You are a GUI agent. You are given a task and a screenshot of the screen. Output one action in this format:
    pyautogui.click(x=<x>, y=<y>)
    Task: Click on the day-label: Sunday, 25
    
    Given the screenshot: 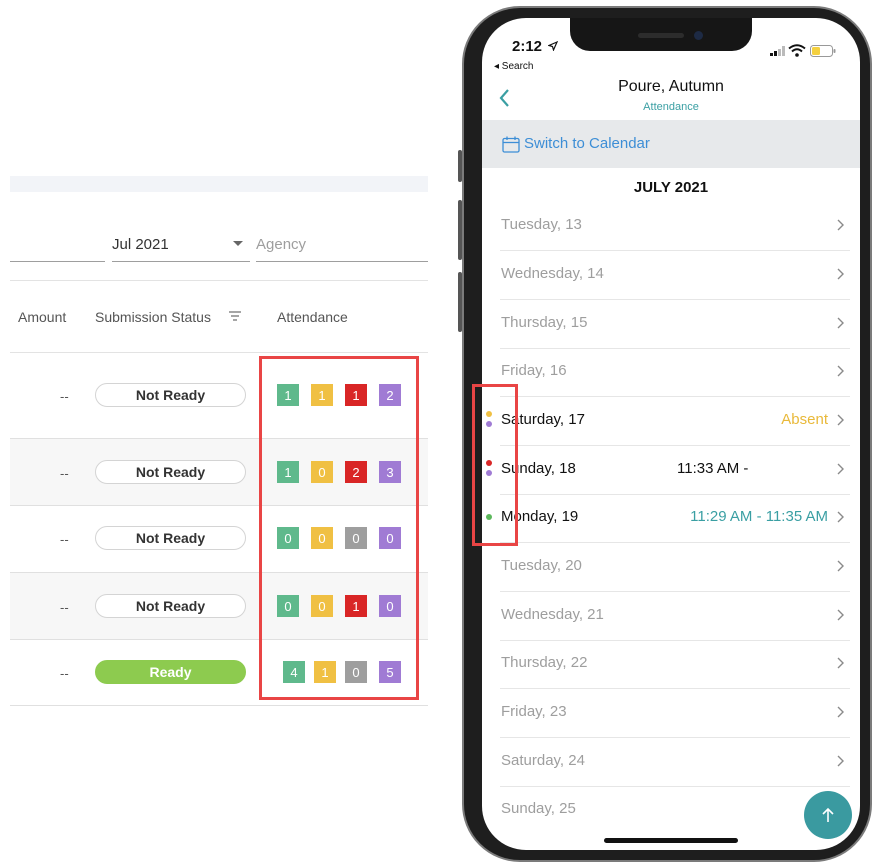 What is the action you would take?
    pyautogui.click(x=538, y=808)
    